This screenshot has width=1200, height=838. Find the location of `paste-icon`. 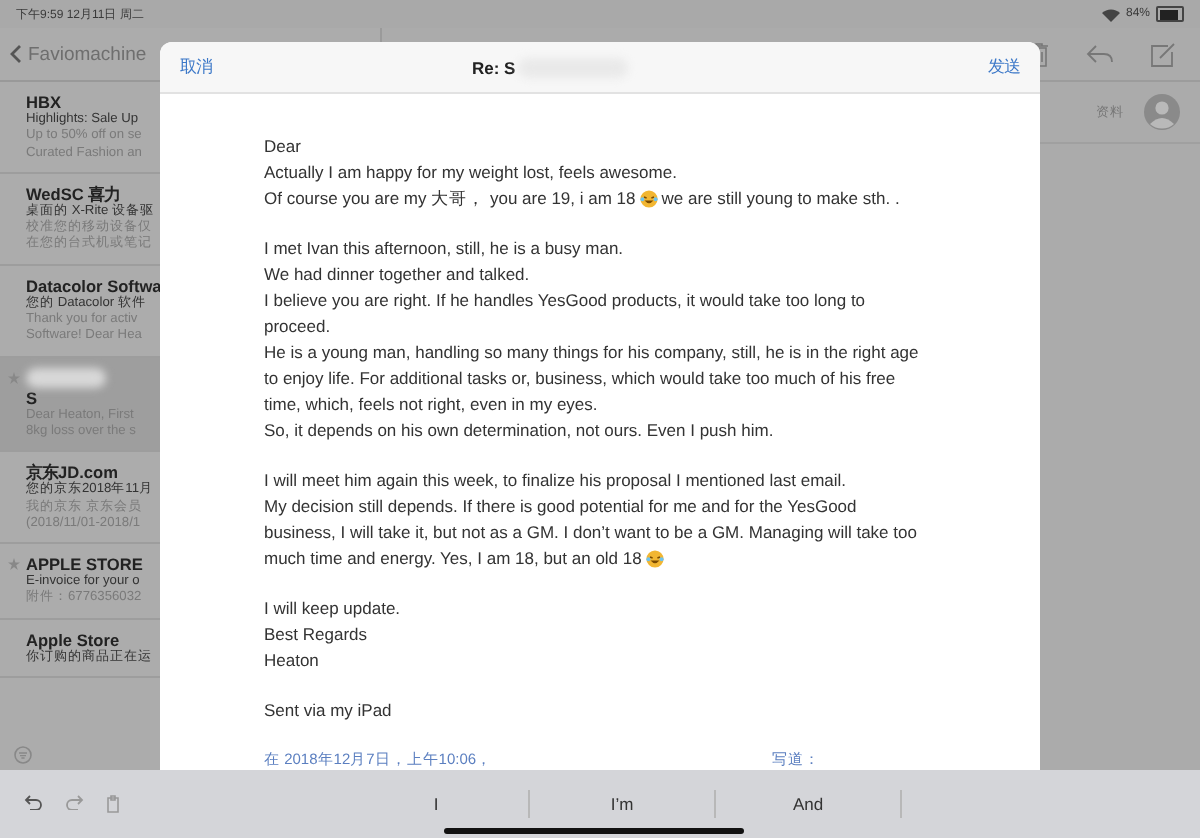

paste-icon is located at coordinates (113, 804).